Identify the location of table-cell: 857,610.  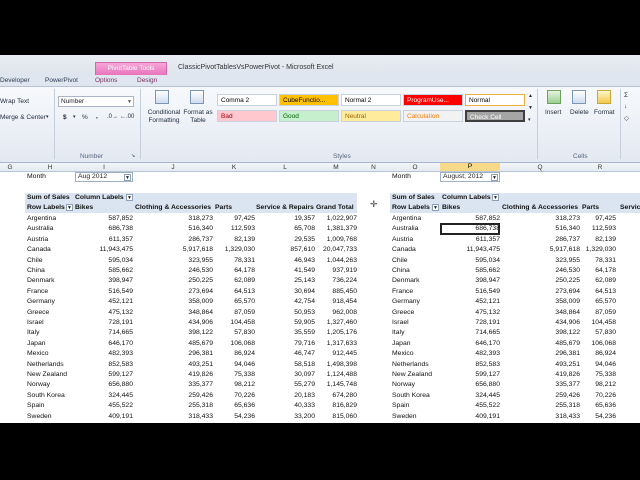
(285, 250).